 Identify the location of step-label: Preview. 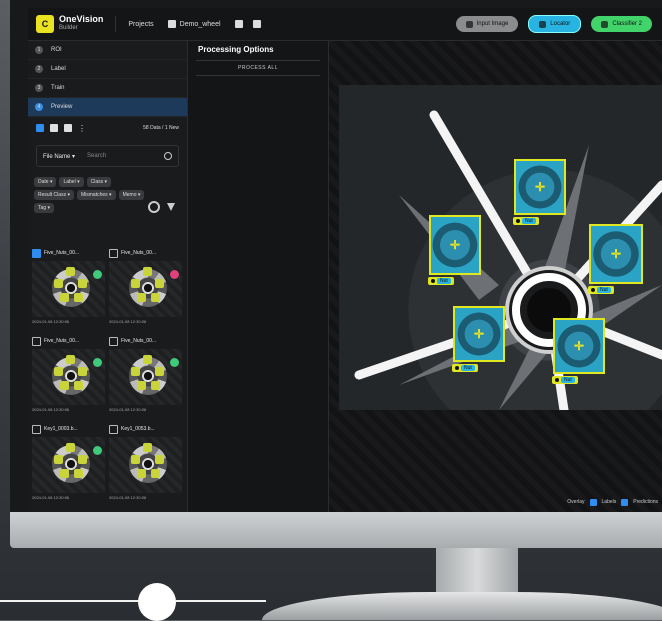
(62, 107).